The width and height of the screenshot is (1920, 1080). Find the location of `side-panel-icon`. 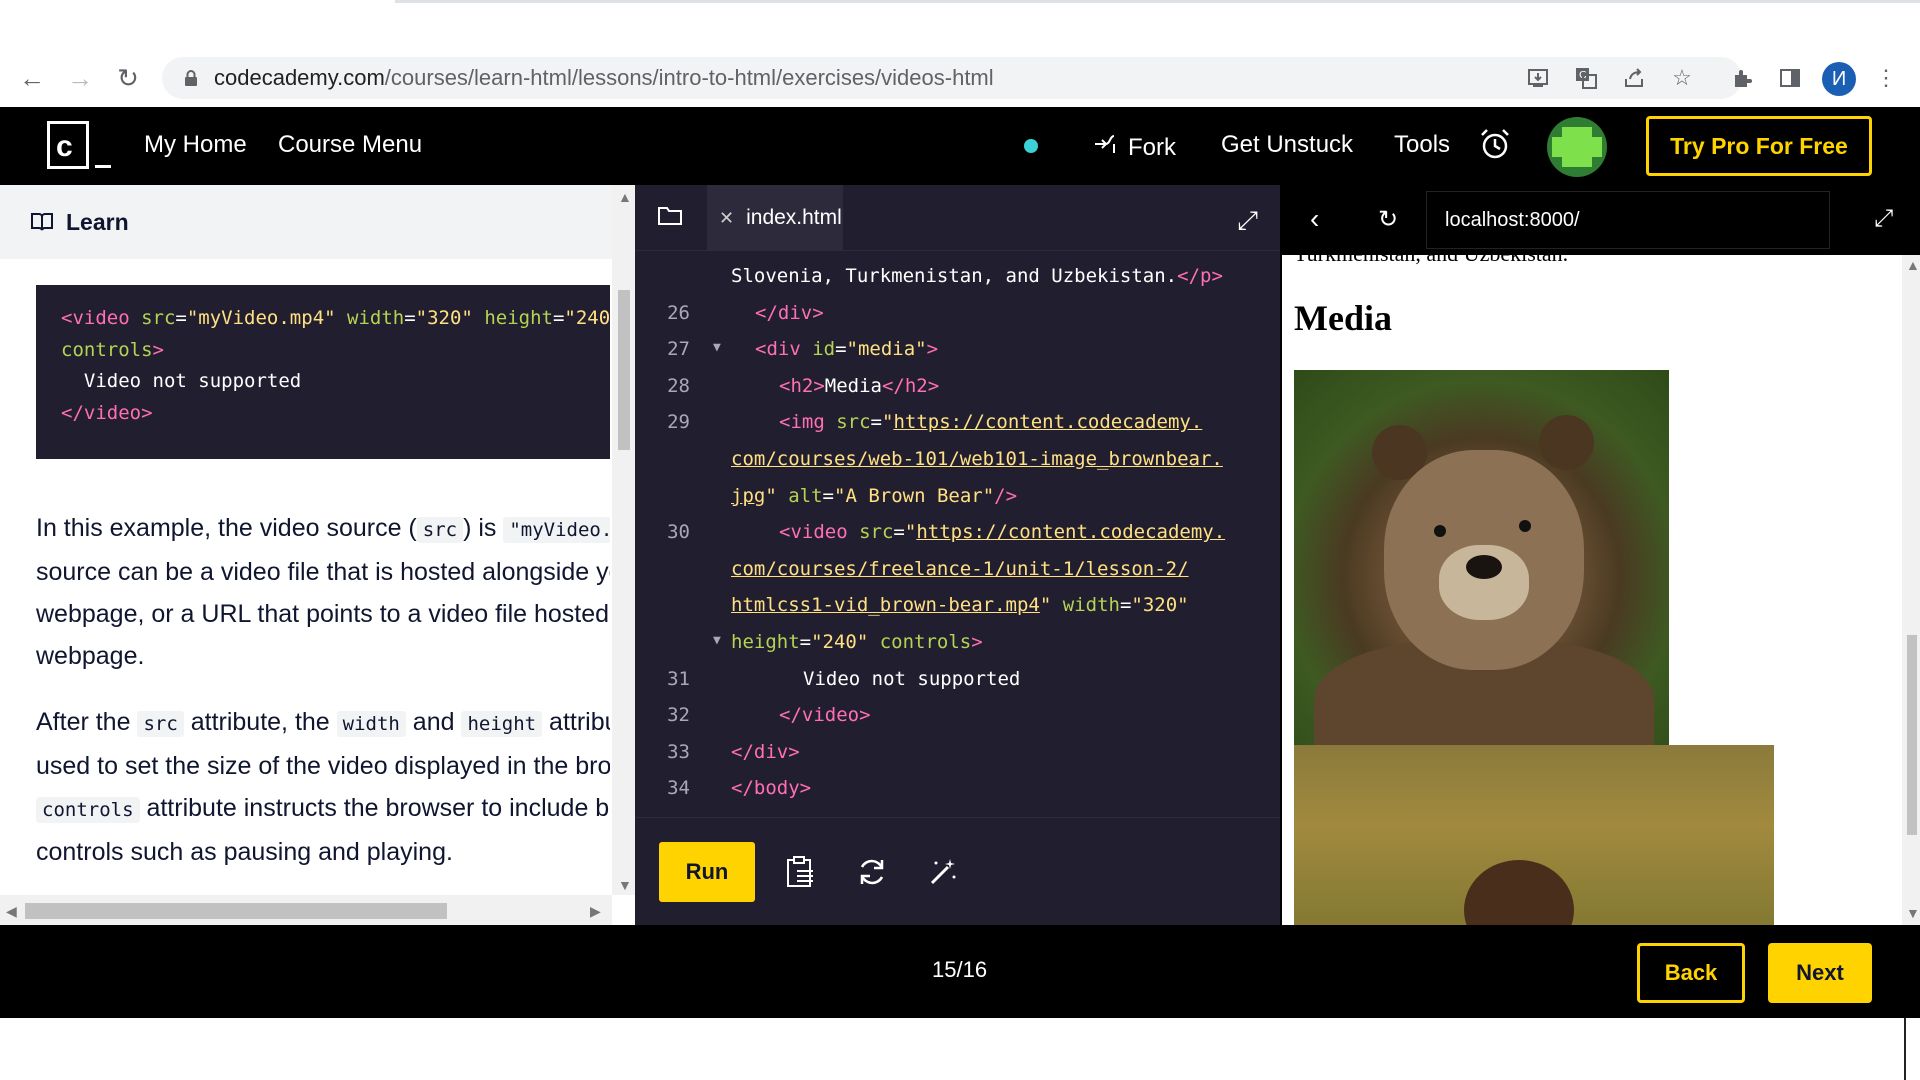

side-panel-icon is located at coordinates (1790, 78).